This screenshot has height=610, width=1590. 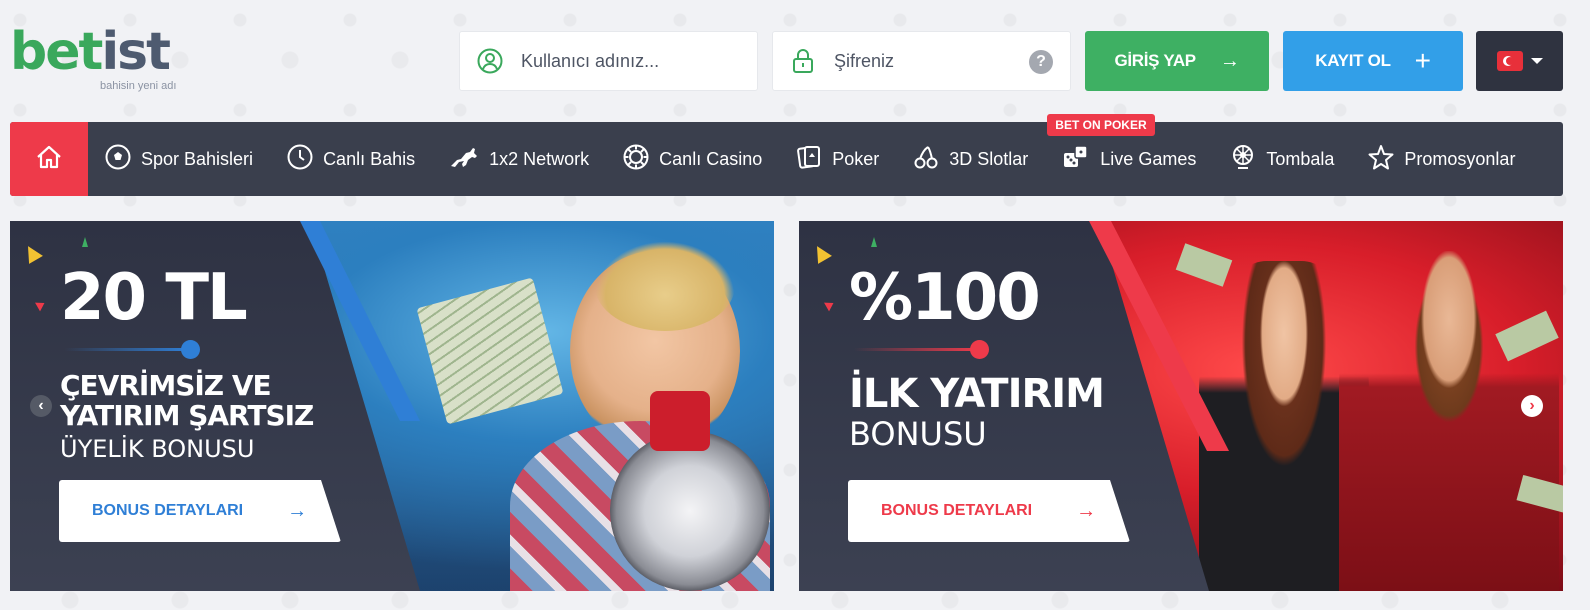 What do you see at coordinates (1422, 60) in the screenshot?
I see `plus-icon: +` at bounding box center [1422, 60].